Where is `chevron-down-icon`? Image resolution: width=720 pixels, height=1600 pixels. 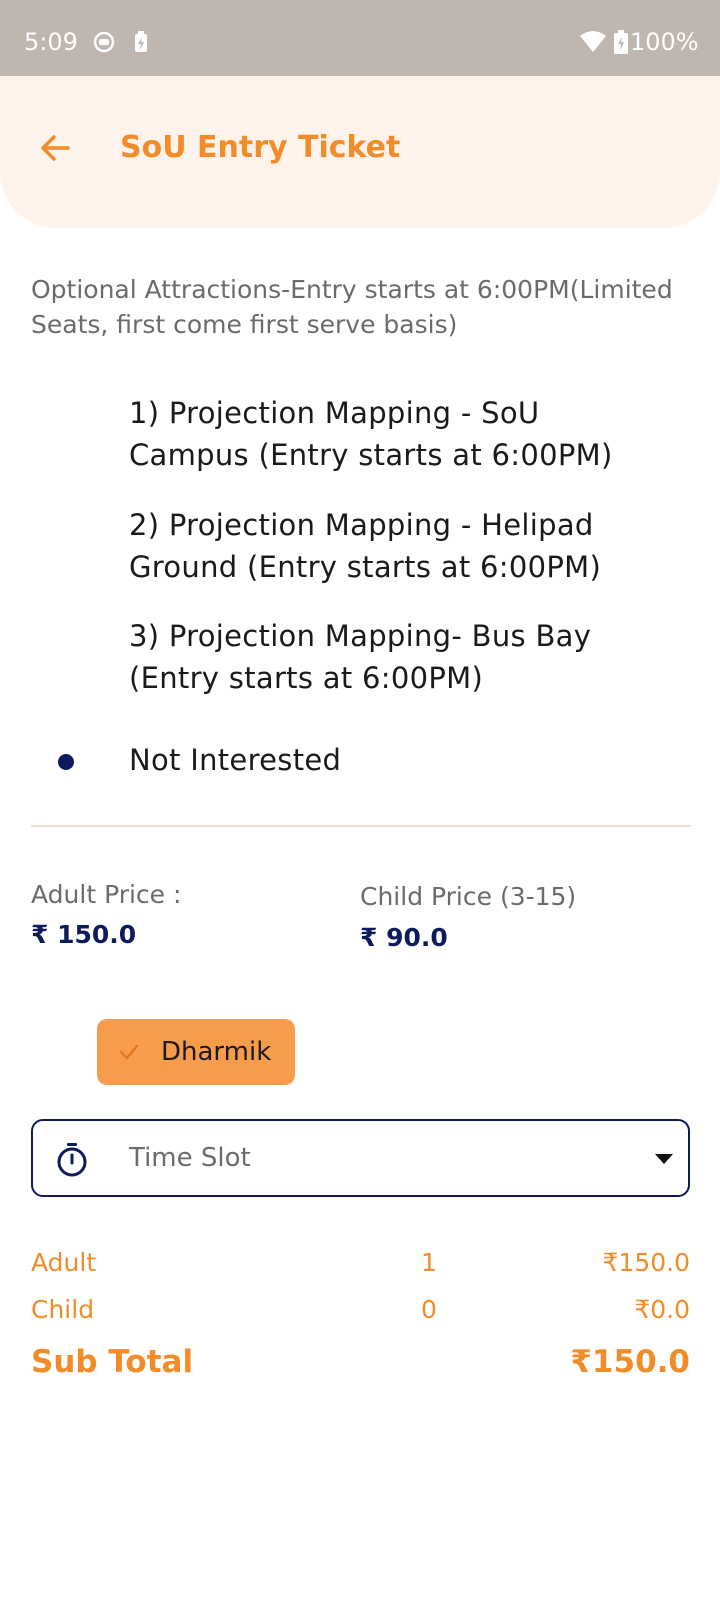
chevron-down-icon is located at coordinates (664, 1159).